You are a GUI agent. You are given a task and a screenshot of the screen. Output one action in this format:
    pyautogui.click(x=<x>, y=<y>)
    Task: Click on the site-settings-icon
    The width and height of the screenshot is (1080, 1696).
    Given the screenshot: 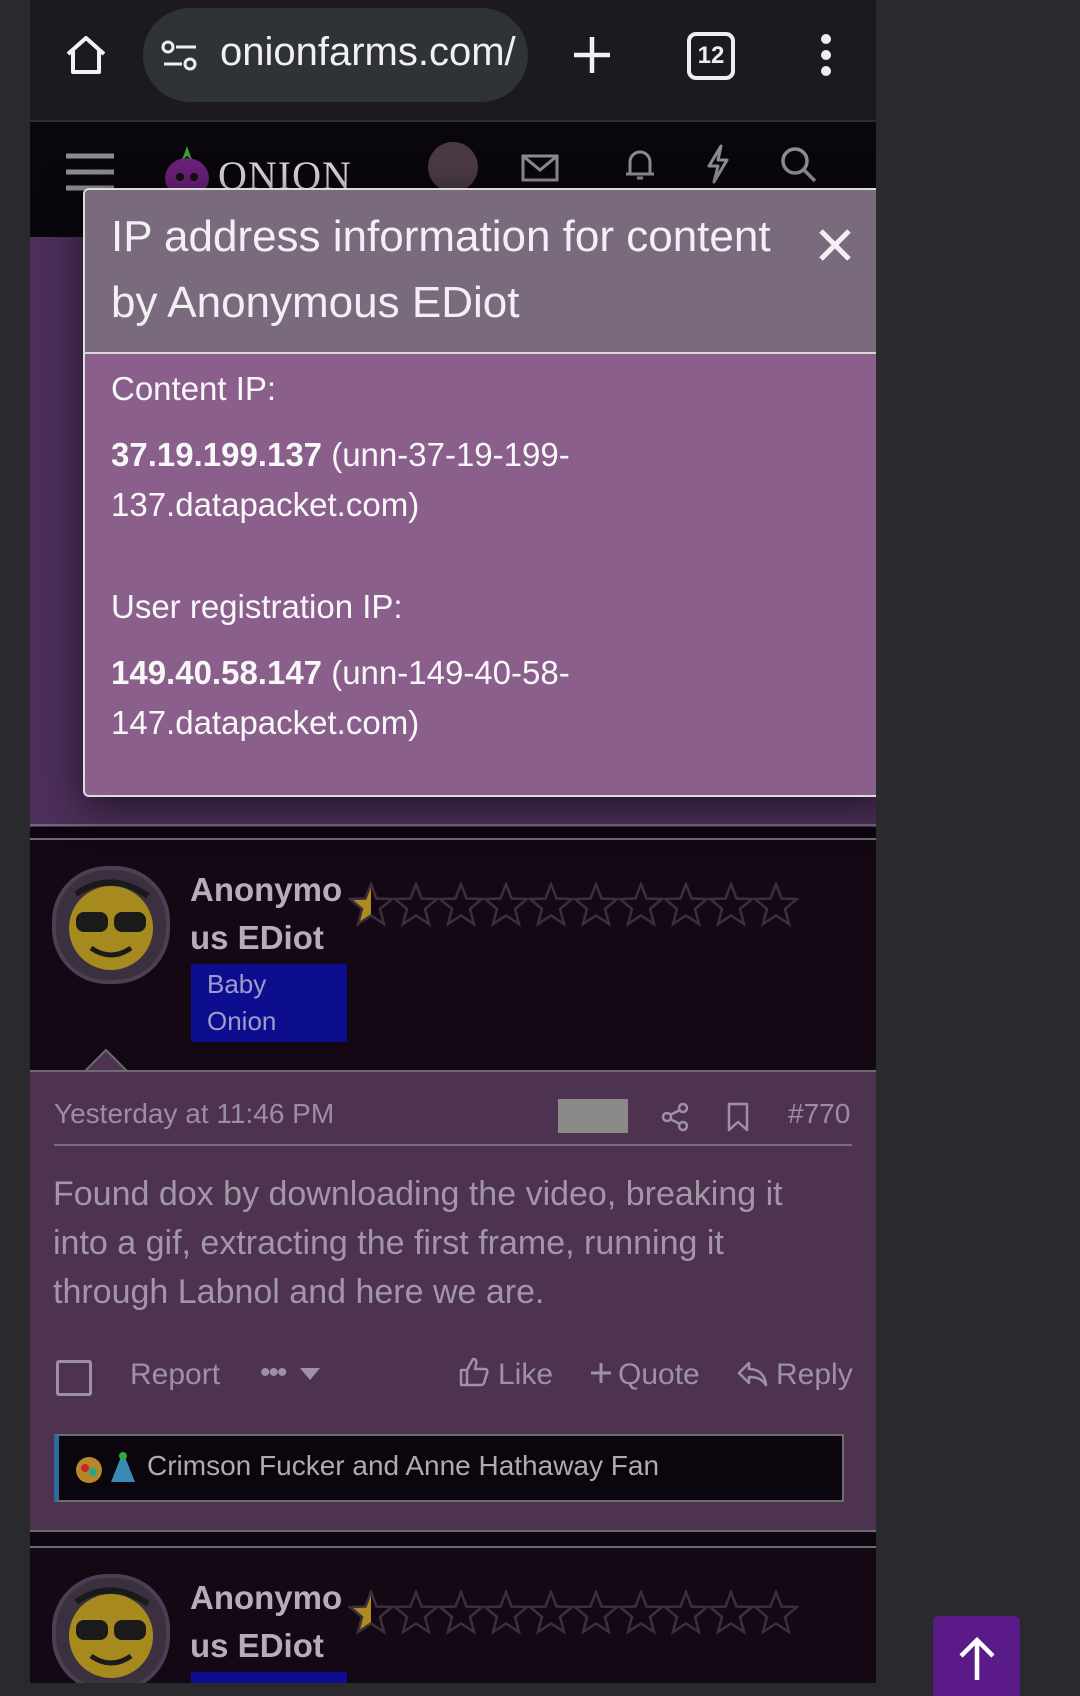 What is the action you would take?
    pyautogui.click(x=180, y=56)
    